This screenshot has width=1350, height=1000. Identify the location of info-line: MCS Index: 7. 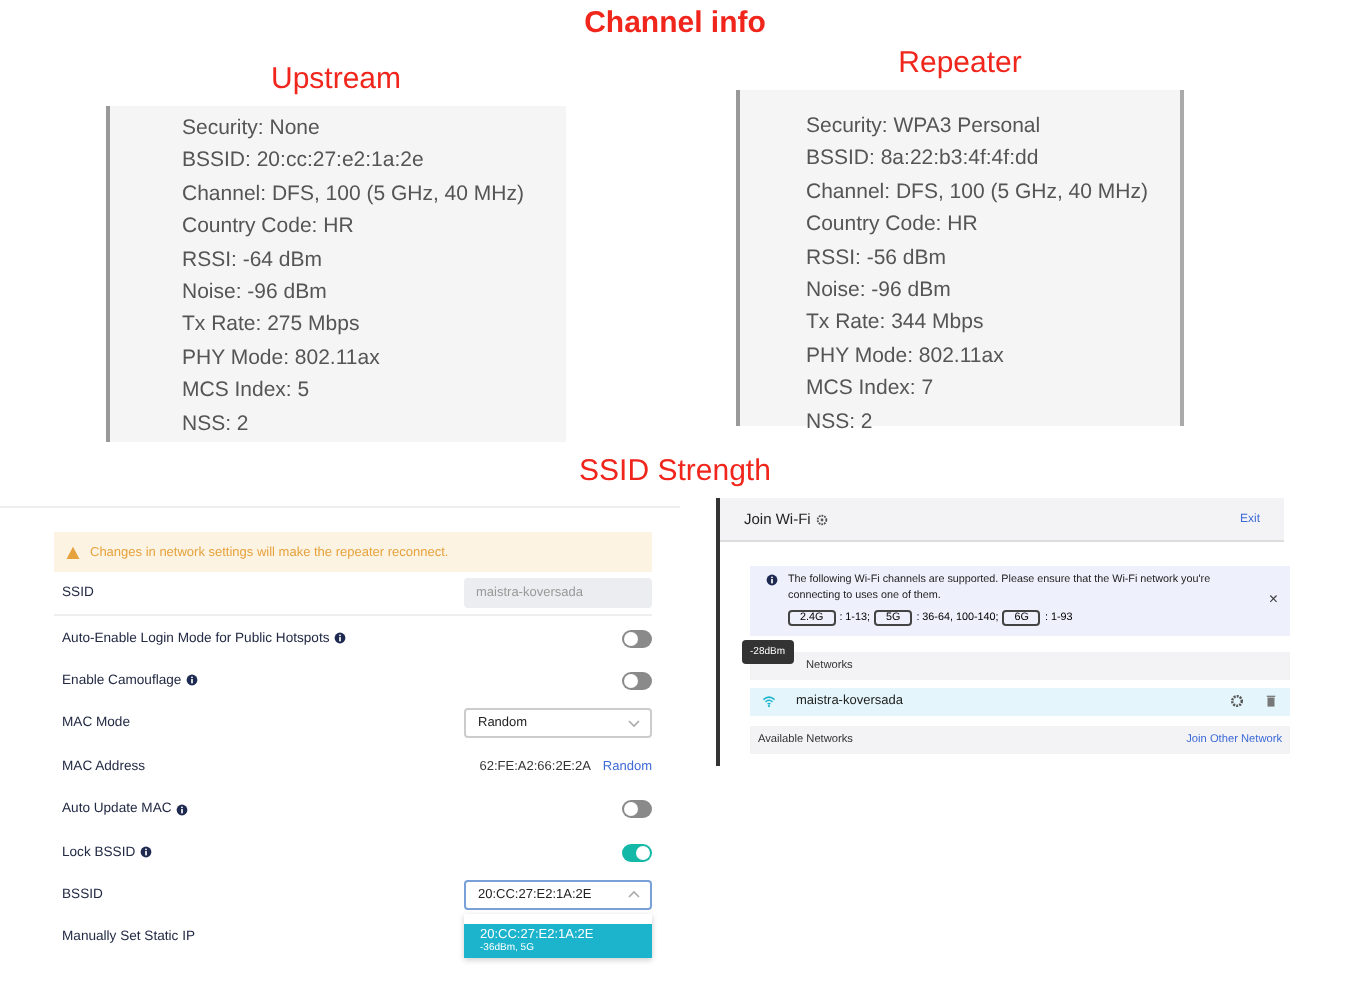
(871, 389).